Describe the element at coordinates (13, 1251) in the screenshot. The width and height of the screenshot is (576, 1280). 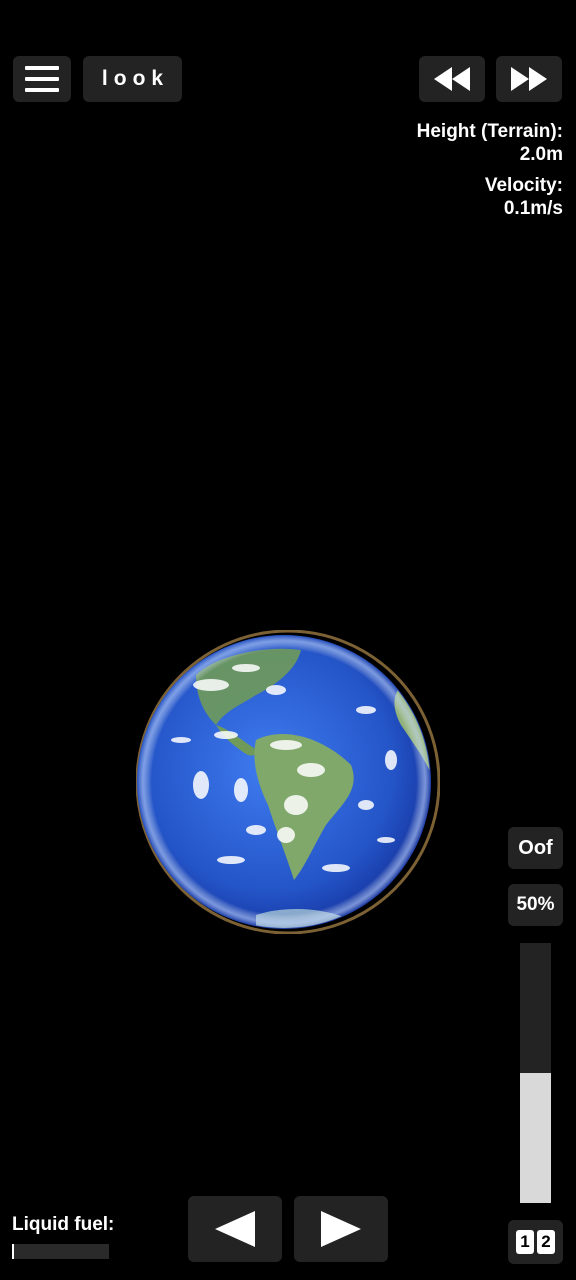
I see `liquid-fuel-fill` at that location.